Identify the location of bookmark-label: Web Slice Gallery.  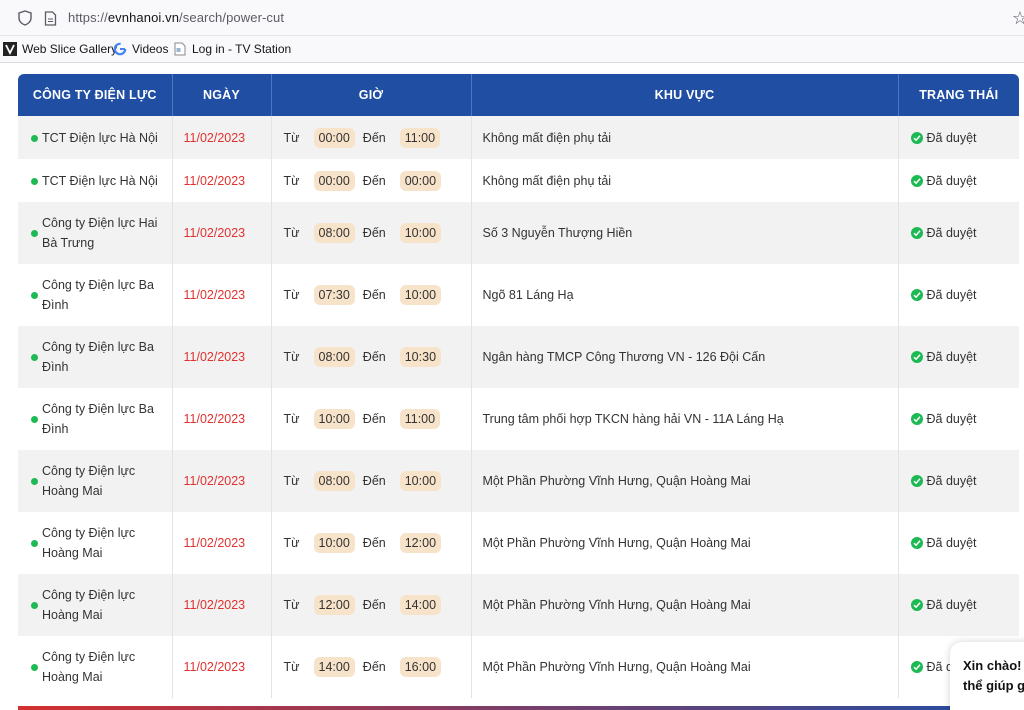
(70, 49).